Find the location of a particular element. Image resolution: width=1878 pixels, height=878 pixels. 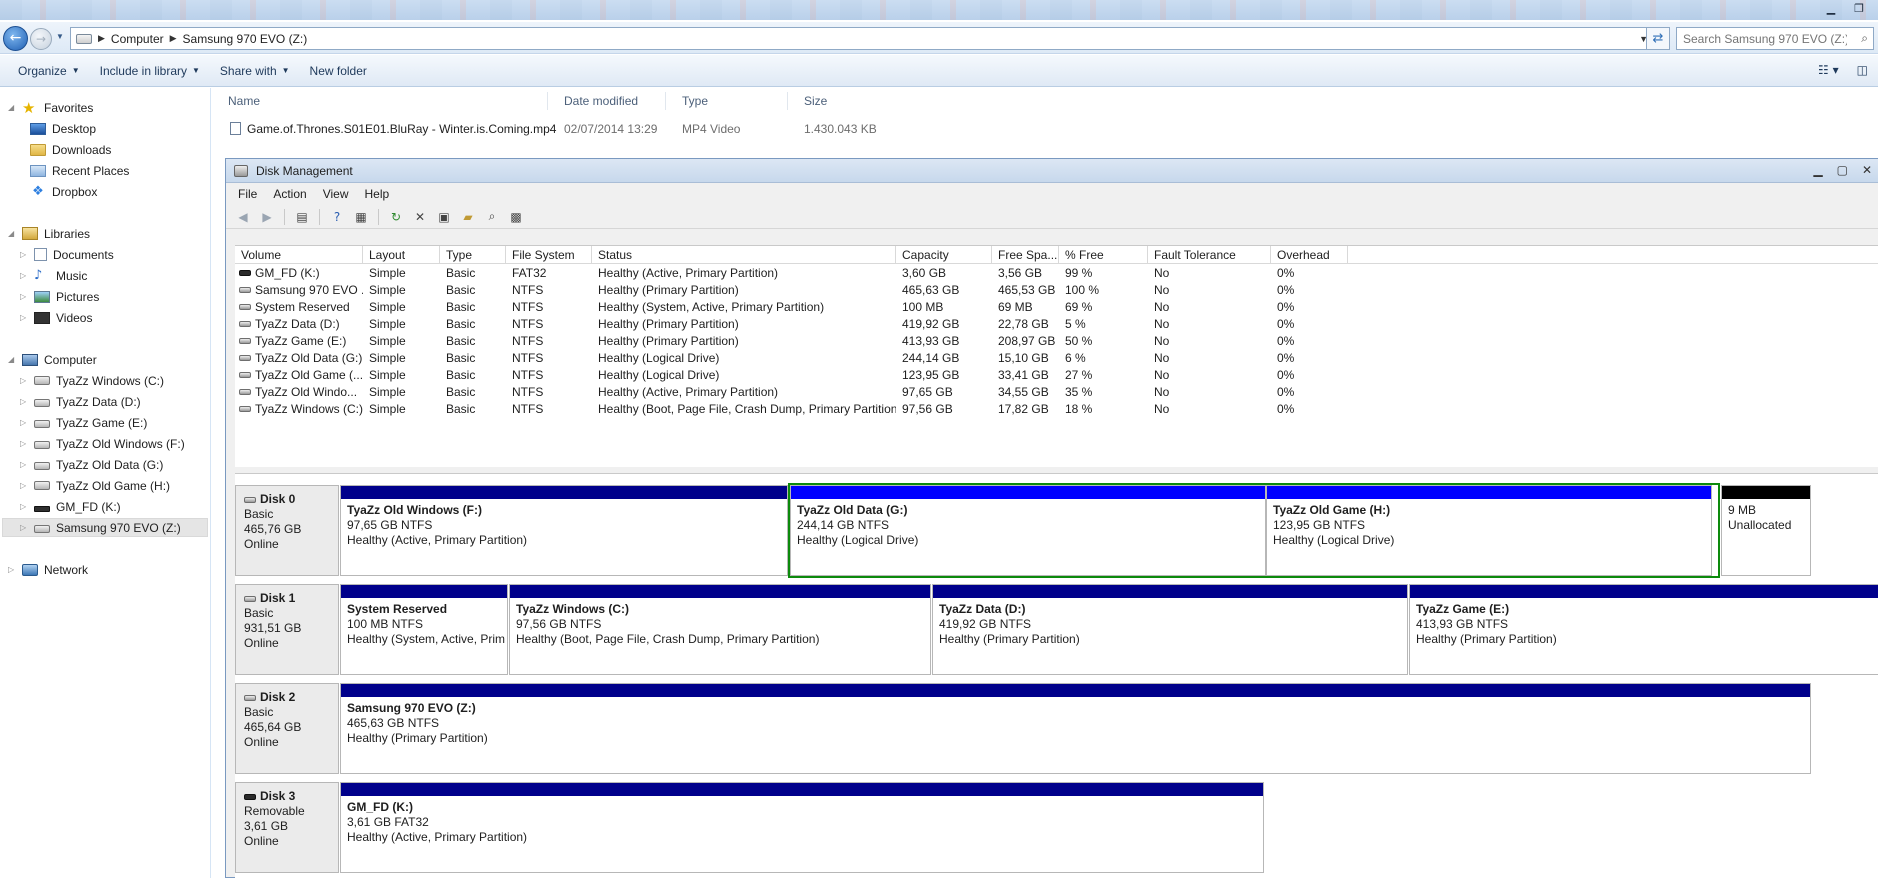

nav-item-drive-k: ▷ GM_FD (K:) is located at coordinates (70, 506).